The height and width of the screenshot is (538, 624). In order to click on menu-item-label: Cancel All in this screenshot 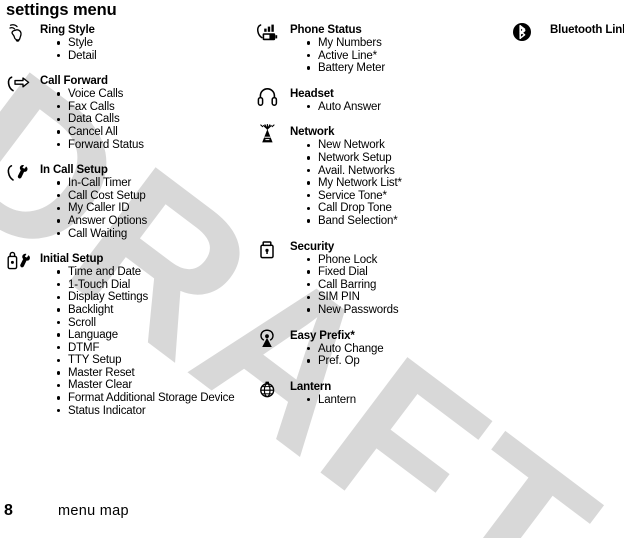, I will do `click(93, 131)`.